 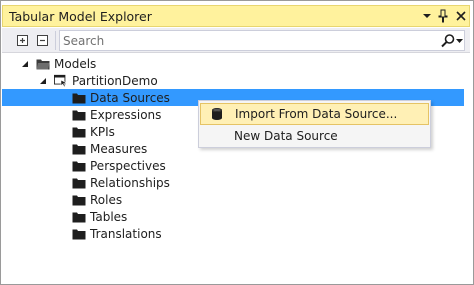 What do you see at coordinates (216, 136) in the screenshot?
I see `menu-item-icon-slot` at bounding box center [216, 136].